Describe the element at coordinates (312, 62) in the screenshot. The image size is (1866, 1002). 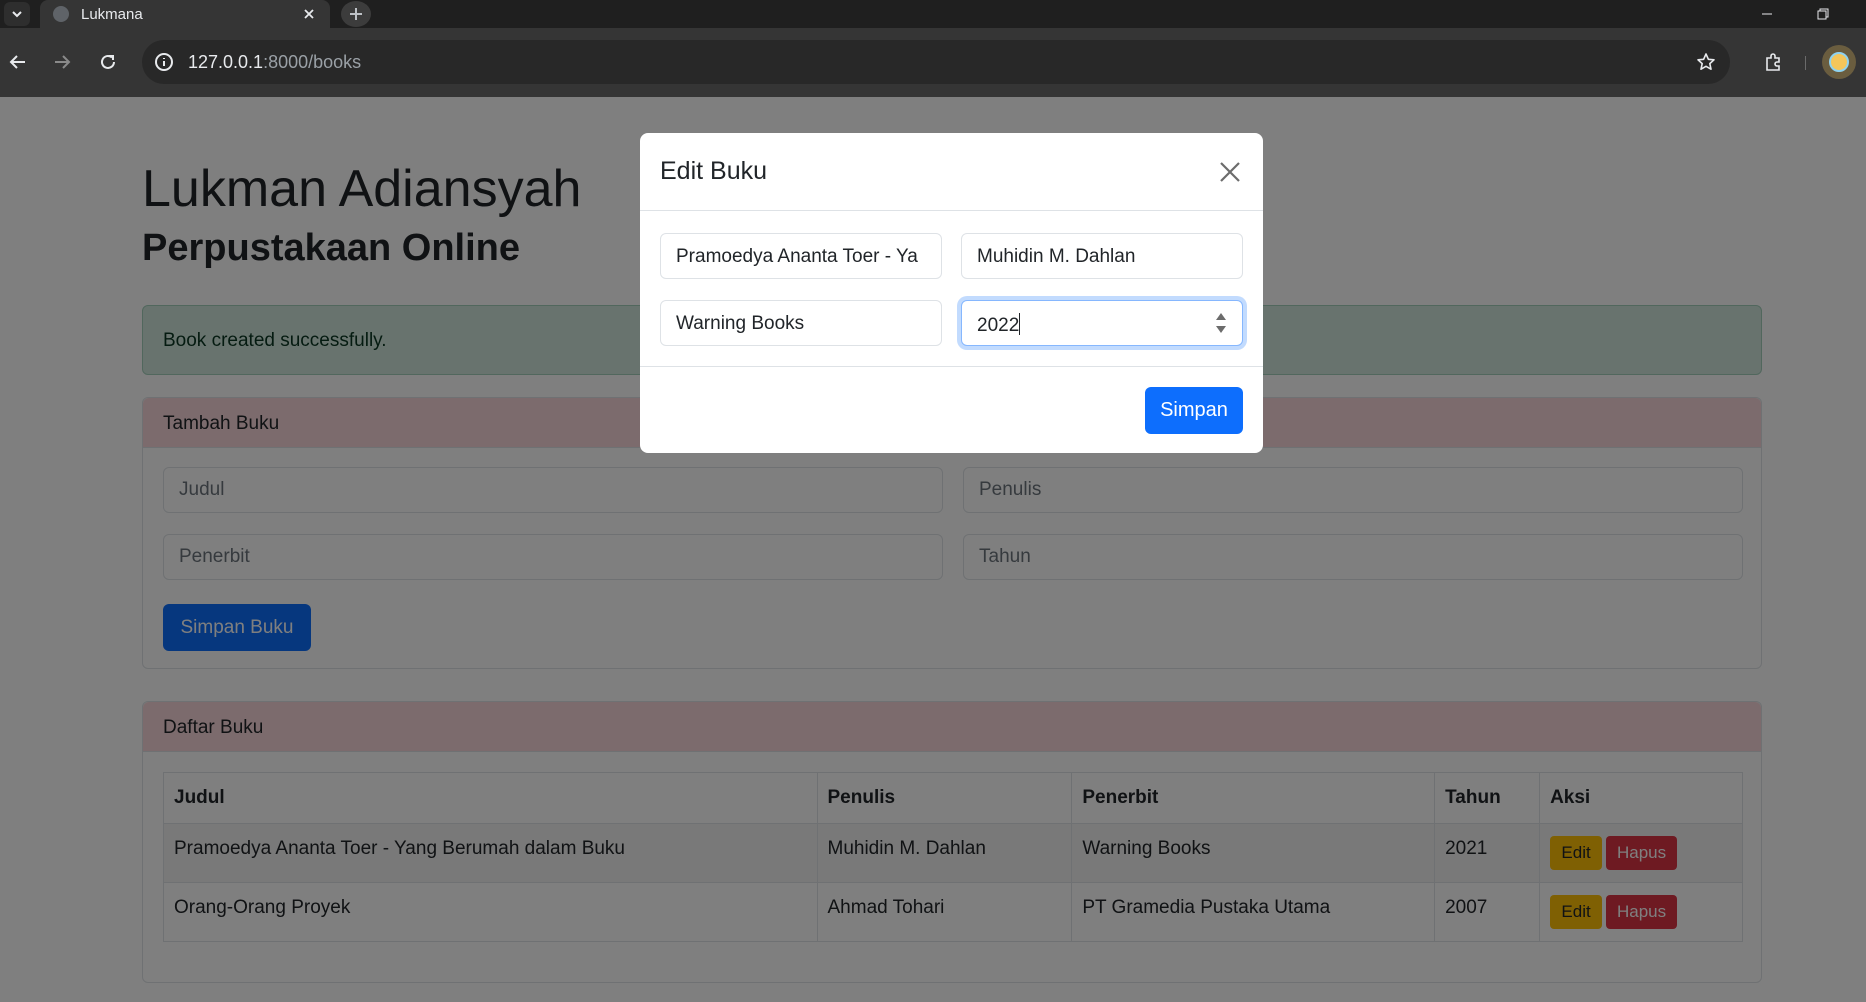
I see `url-path: :8000/books` at that location.